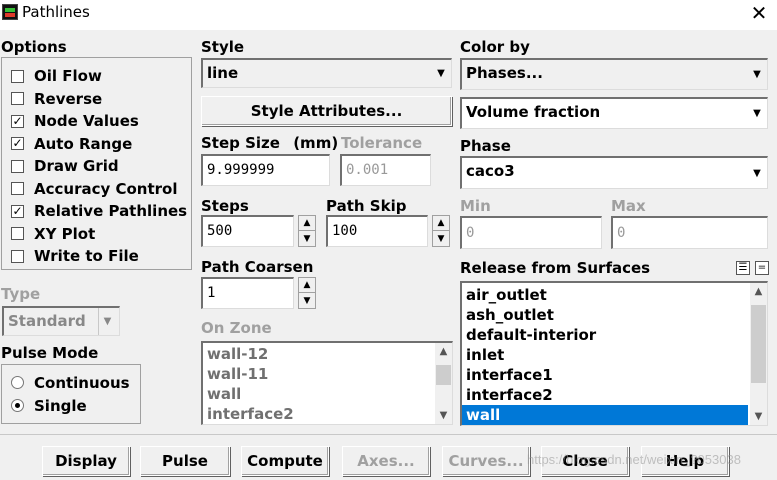 Image resolution: width=777 pixels, height=480 pixels. I want to click on style-dropdown: line ▼, so click(326, 73).